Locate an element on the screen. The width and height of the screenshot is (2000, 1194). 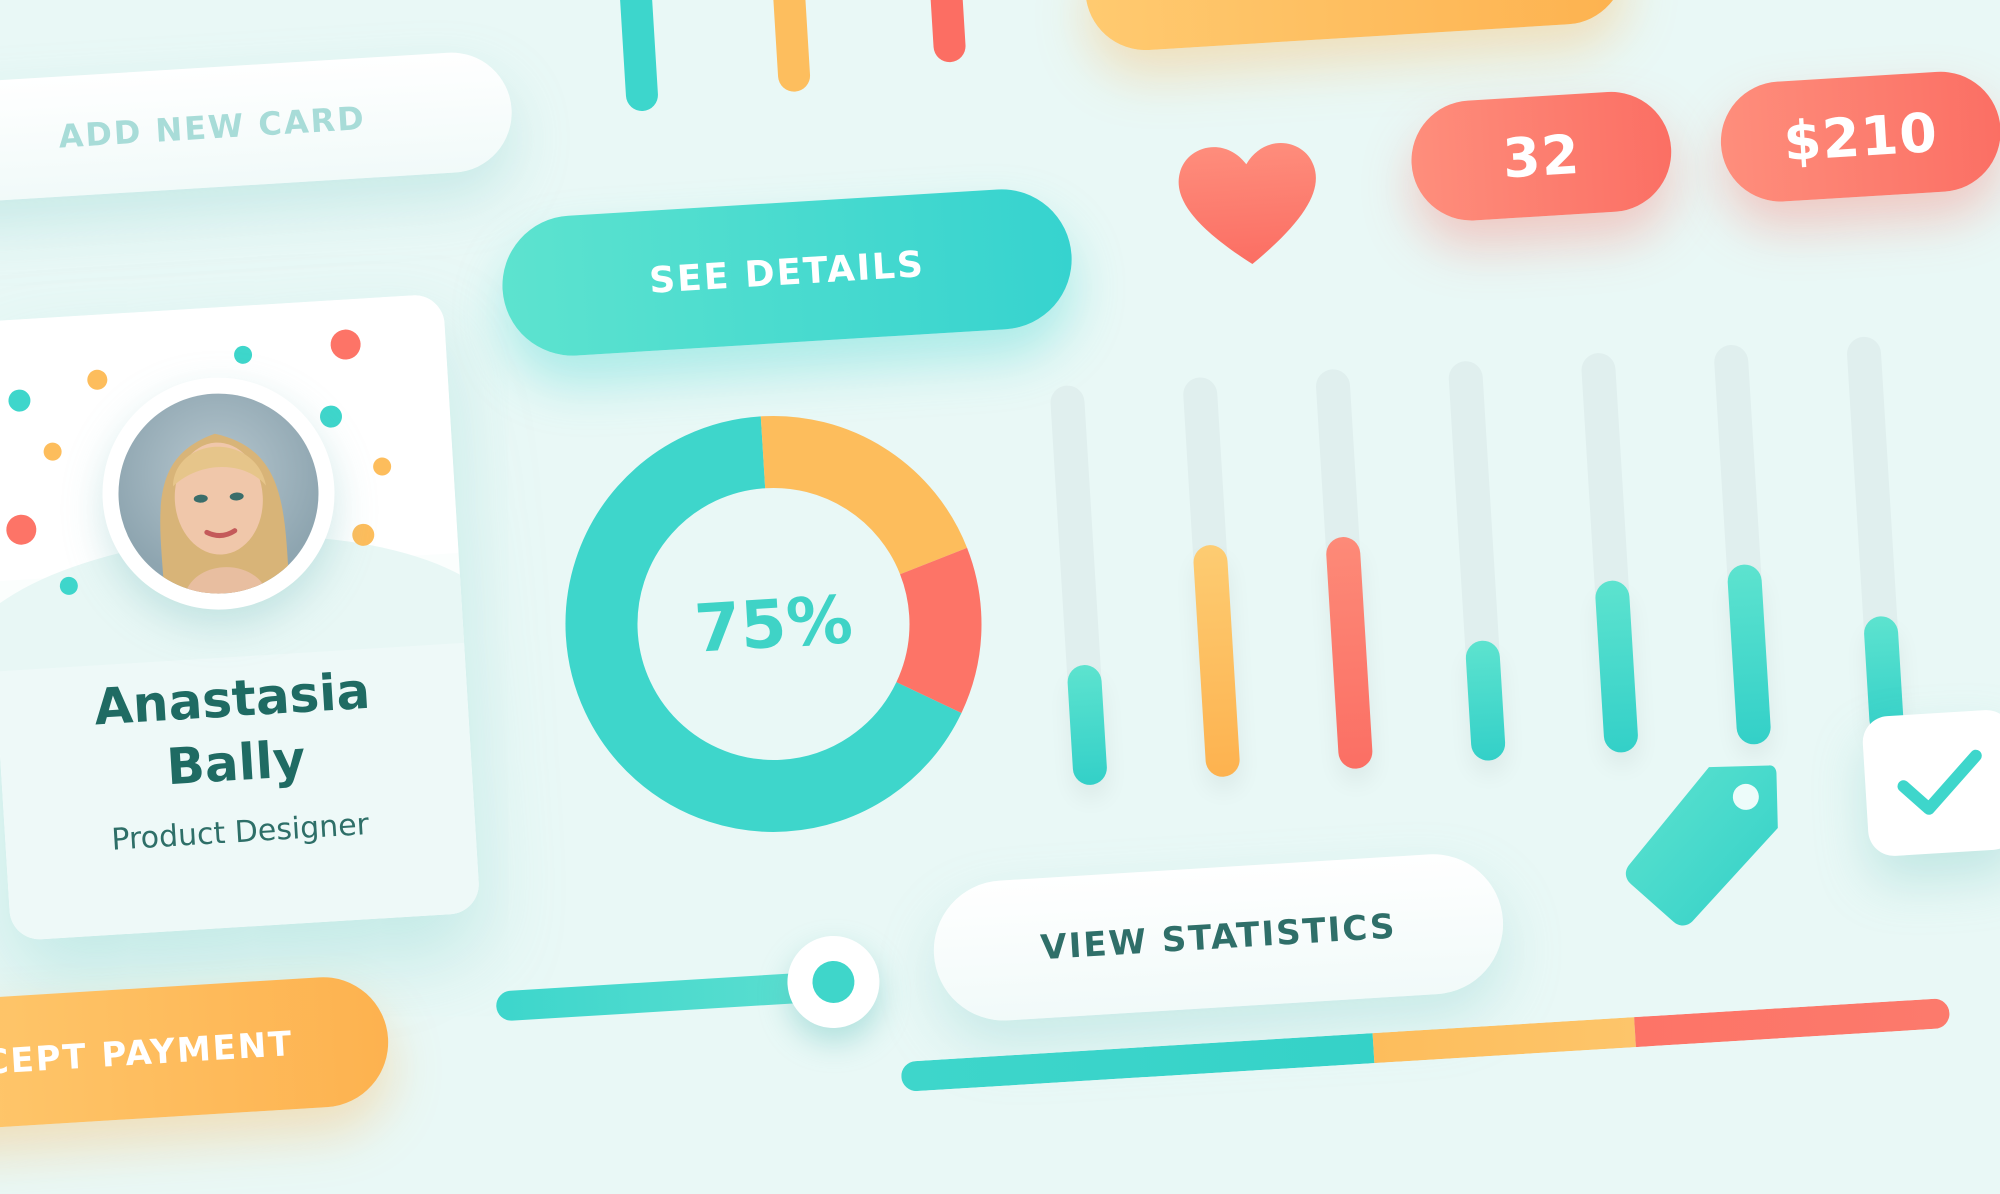
heart-icon is located at coordinates (1249, 204).